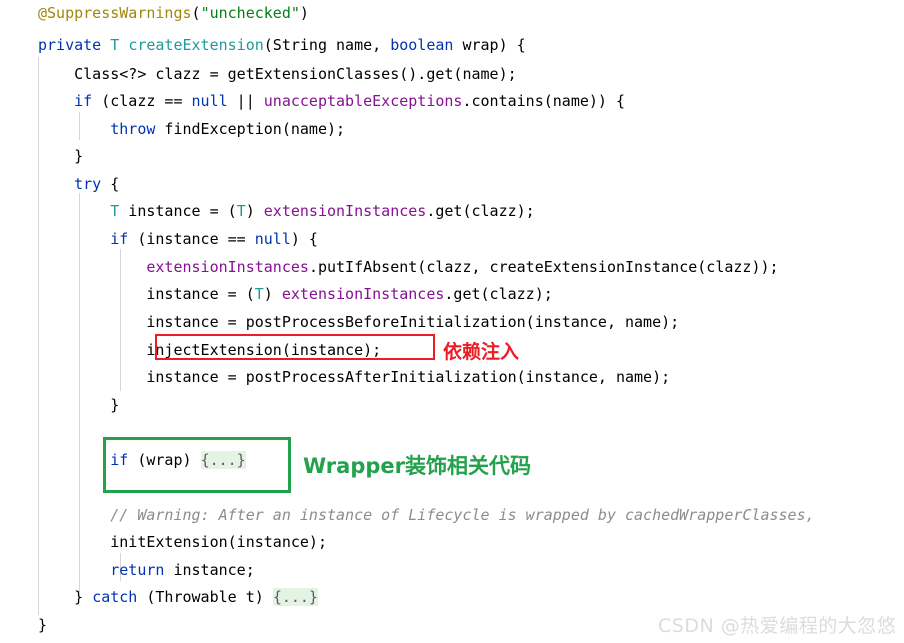 Image resolution: width=904 pixels, height=643 pixels. Describe the element at coordinates (250, 13) in the screenshot. I see `code-token-string: "unchecked"` at that location.